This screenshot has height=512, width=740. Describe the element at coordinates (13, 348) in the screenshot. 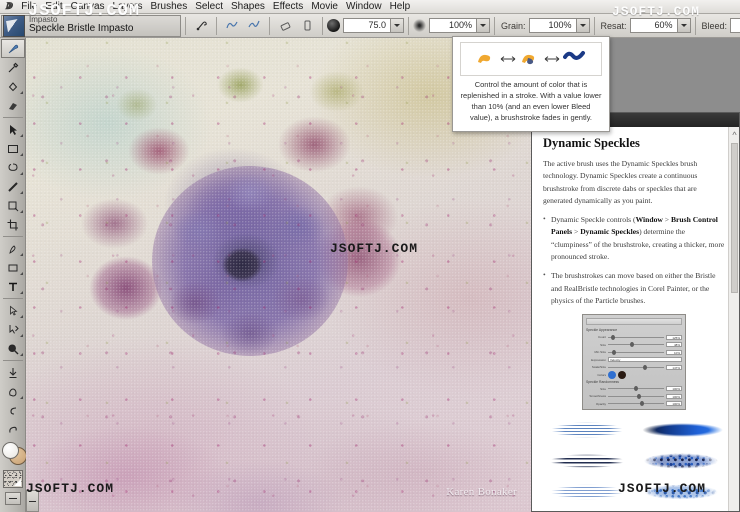

I see `tool-magnifier` at that location.